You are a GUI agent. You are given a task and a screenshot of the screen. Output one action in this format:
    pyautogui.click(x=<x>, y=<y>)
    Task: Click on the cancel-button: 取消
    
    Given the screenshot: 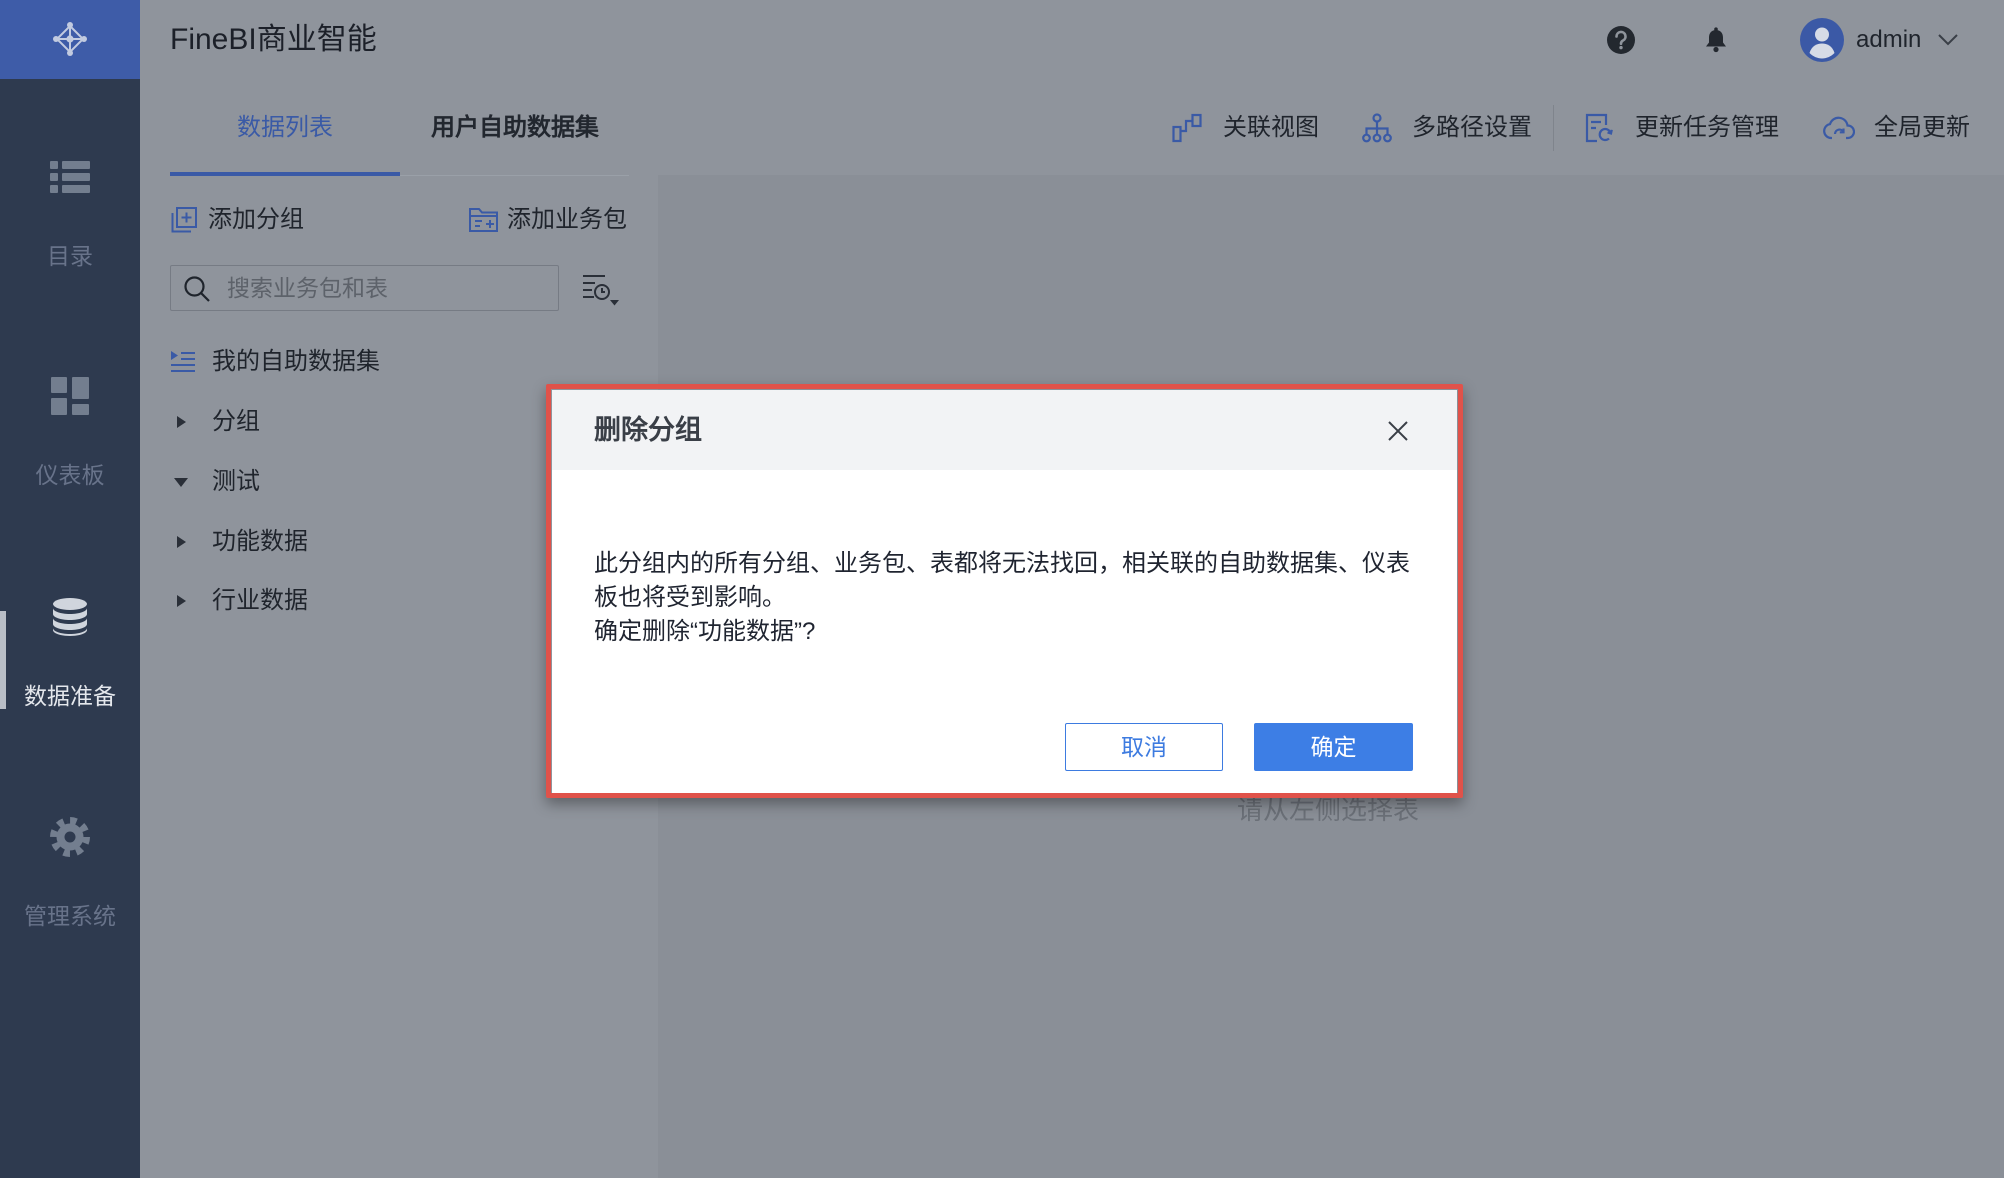 What is the action you would take?
    pyautogui.click(x=1144, y=747)
    